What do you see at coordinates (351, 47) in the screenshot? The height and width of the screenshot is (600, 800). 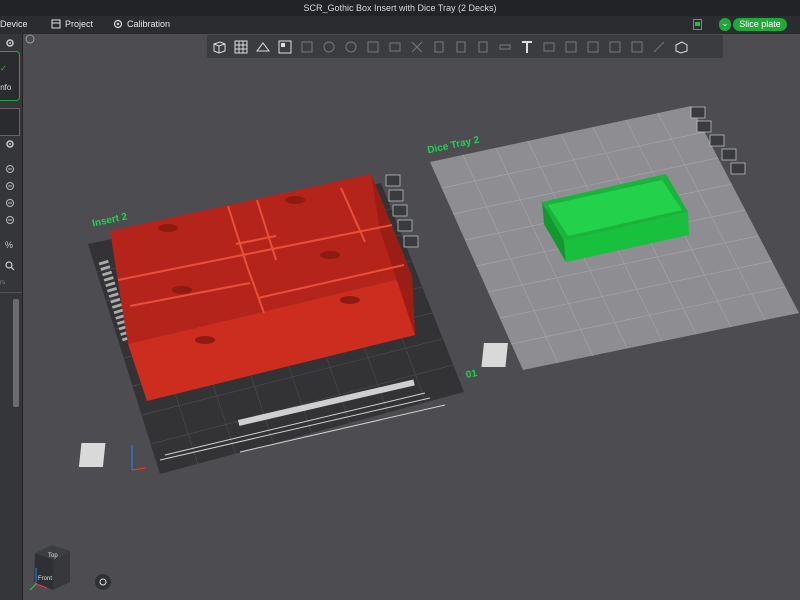 I see `rotate-icon` at bounding box center [351, 47].